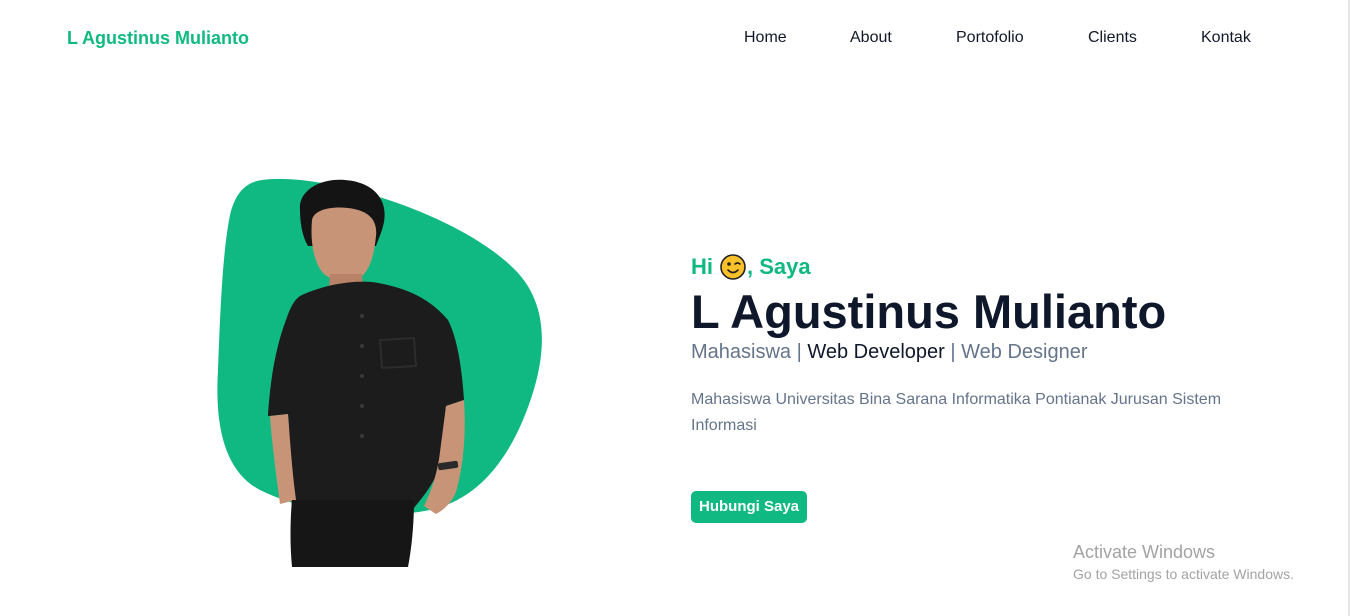  What do you see at coordinates (779, 266) in the screenshot?
I see `greeting-suffix: , Saya` at bounding box center [779, 266].